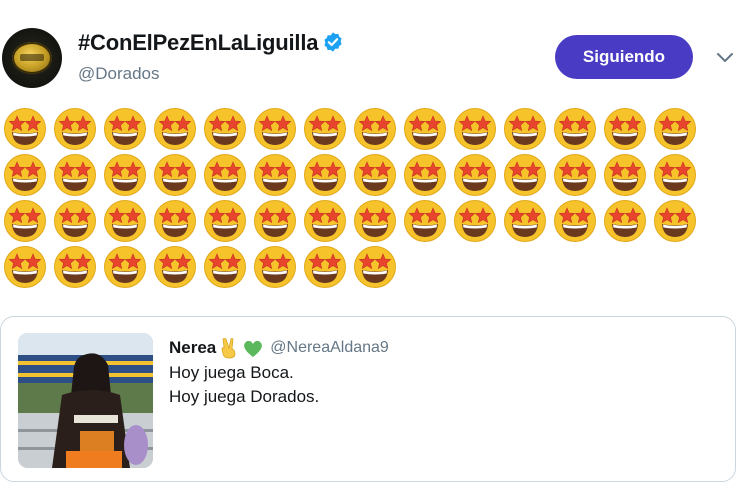 The width and height of the screenshot is (740, 499). I want to click on display-name-text: #ConElPezEnLaLiguilla, so click(198, 42).